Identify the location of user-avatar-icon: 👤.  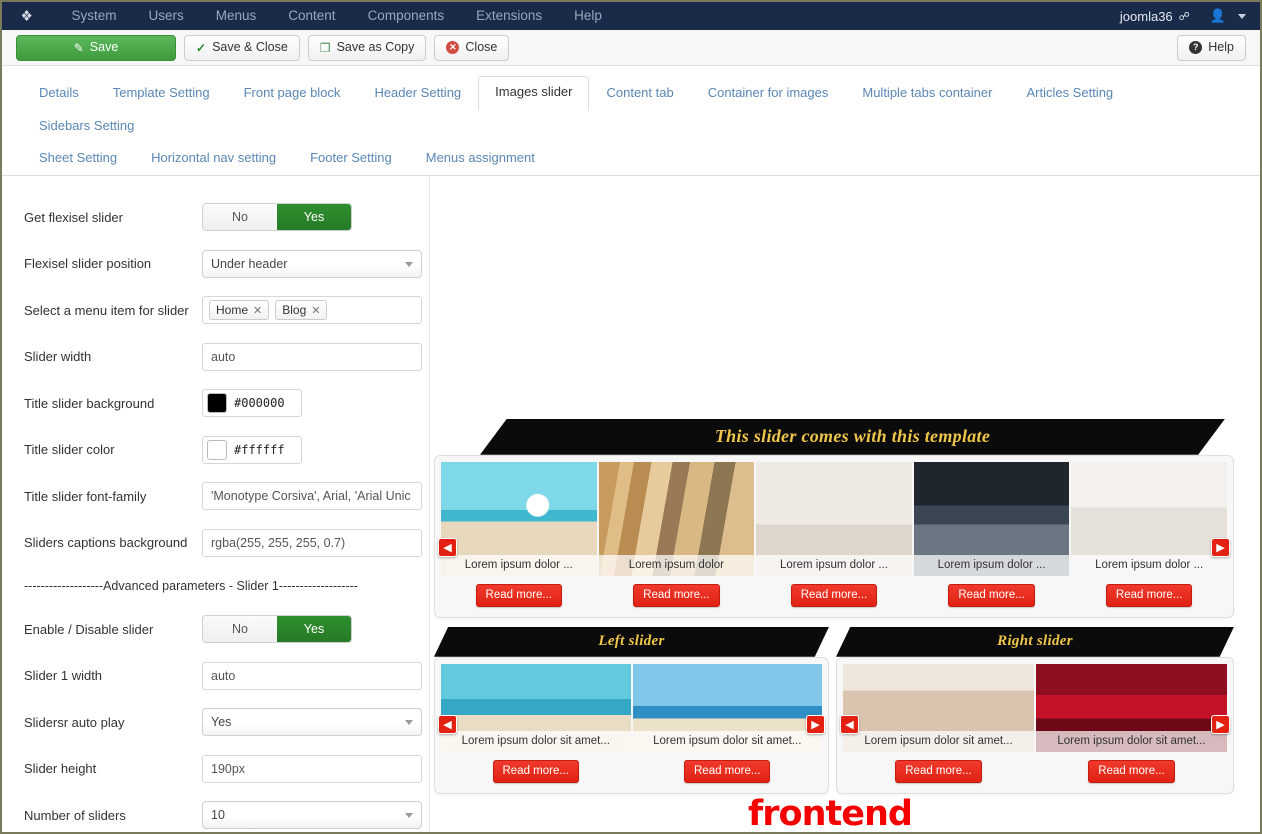
(1218, 16).